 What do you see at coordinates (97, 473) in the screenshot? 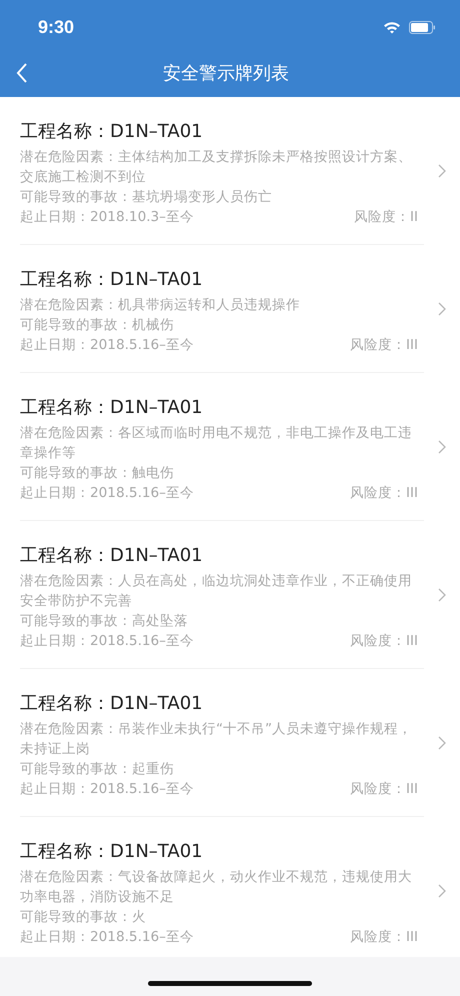
I see `accident-text: 可能导致的事故：触电伤` at bounding box center [97, 473].